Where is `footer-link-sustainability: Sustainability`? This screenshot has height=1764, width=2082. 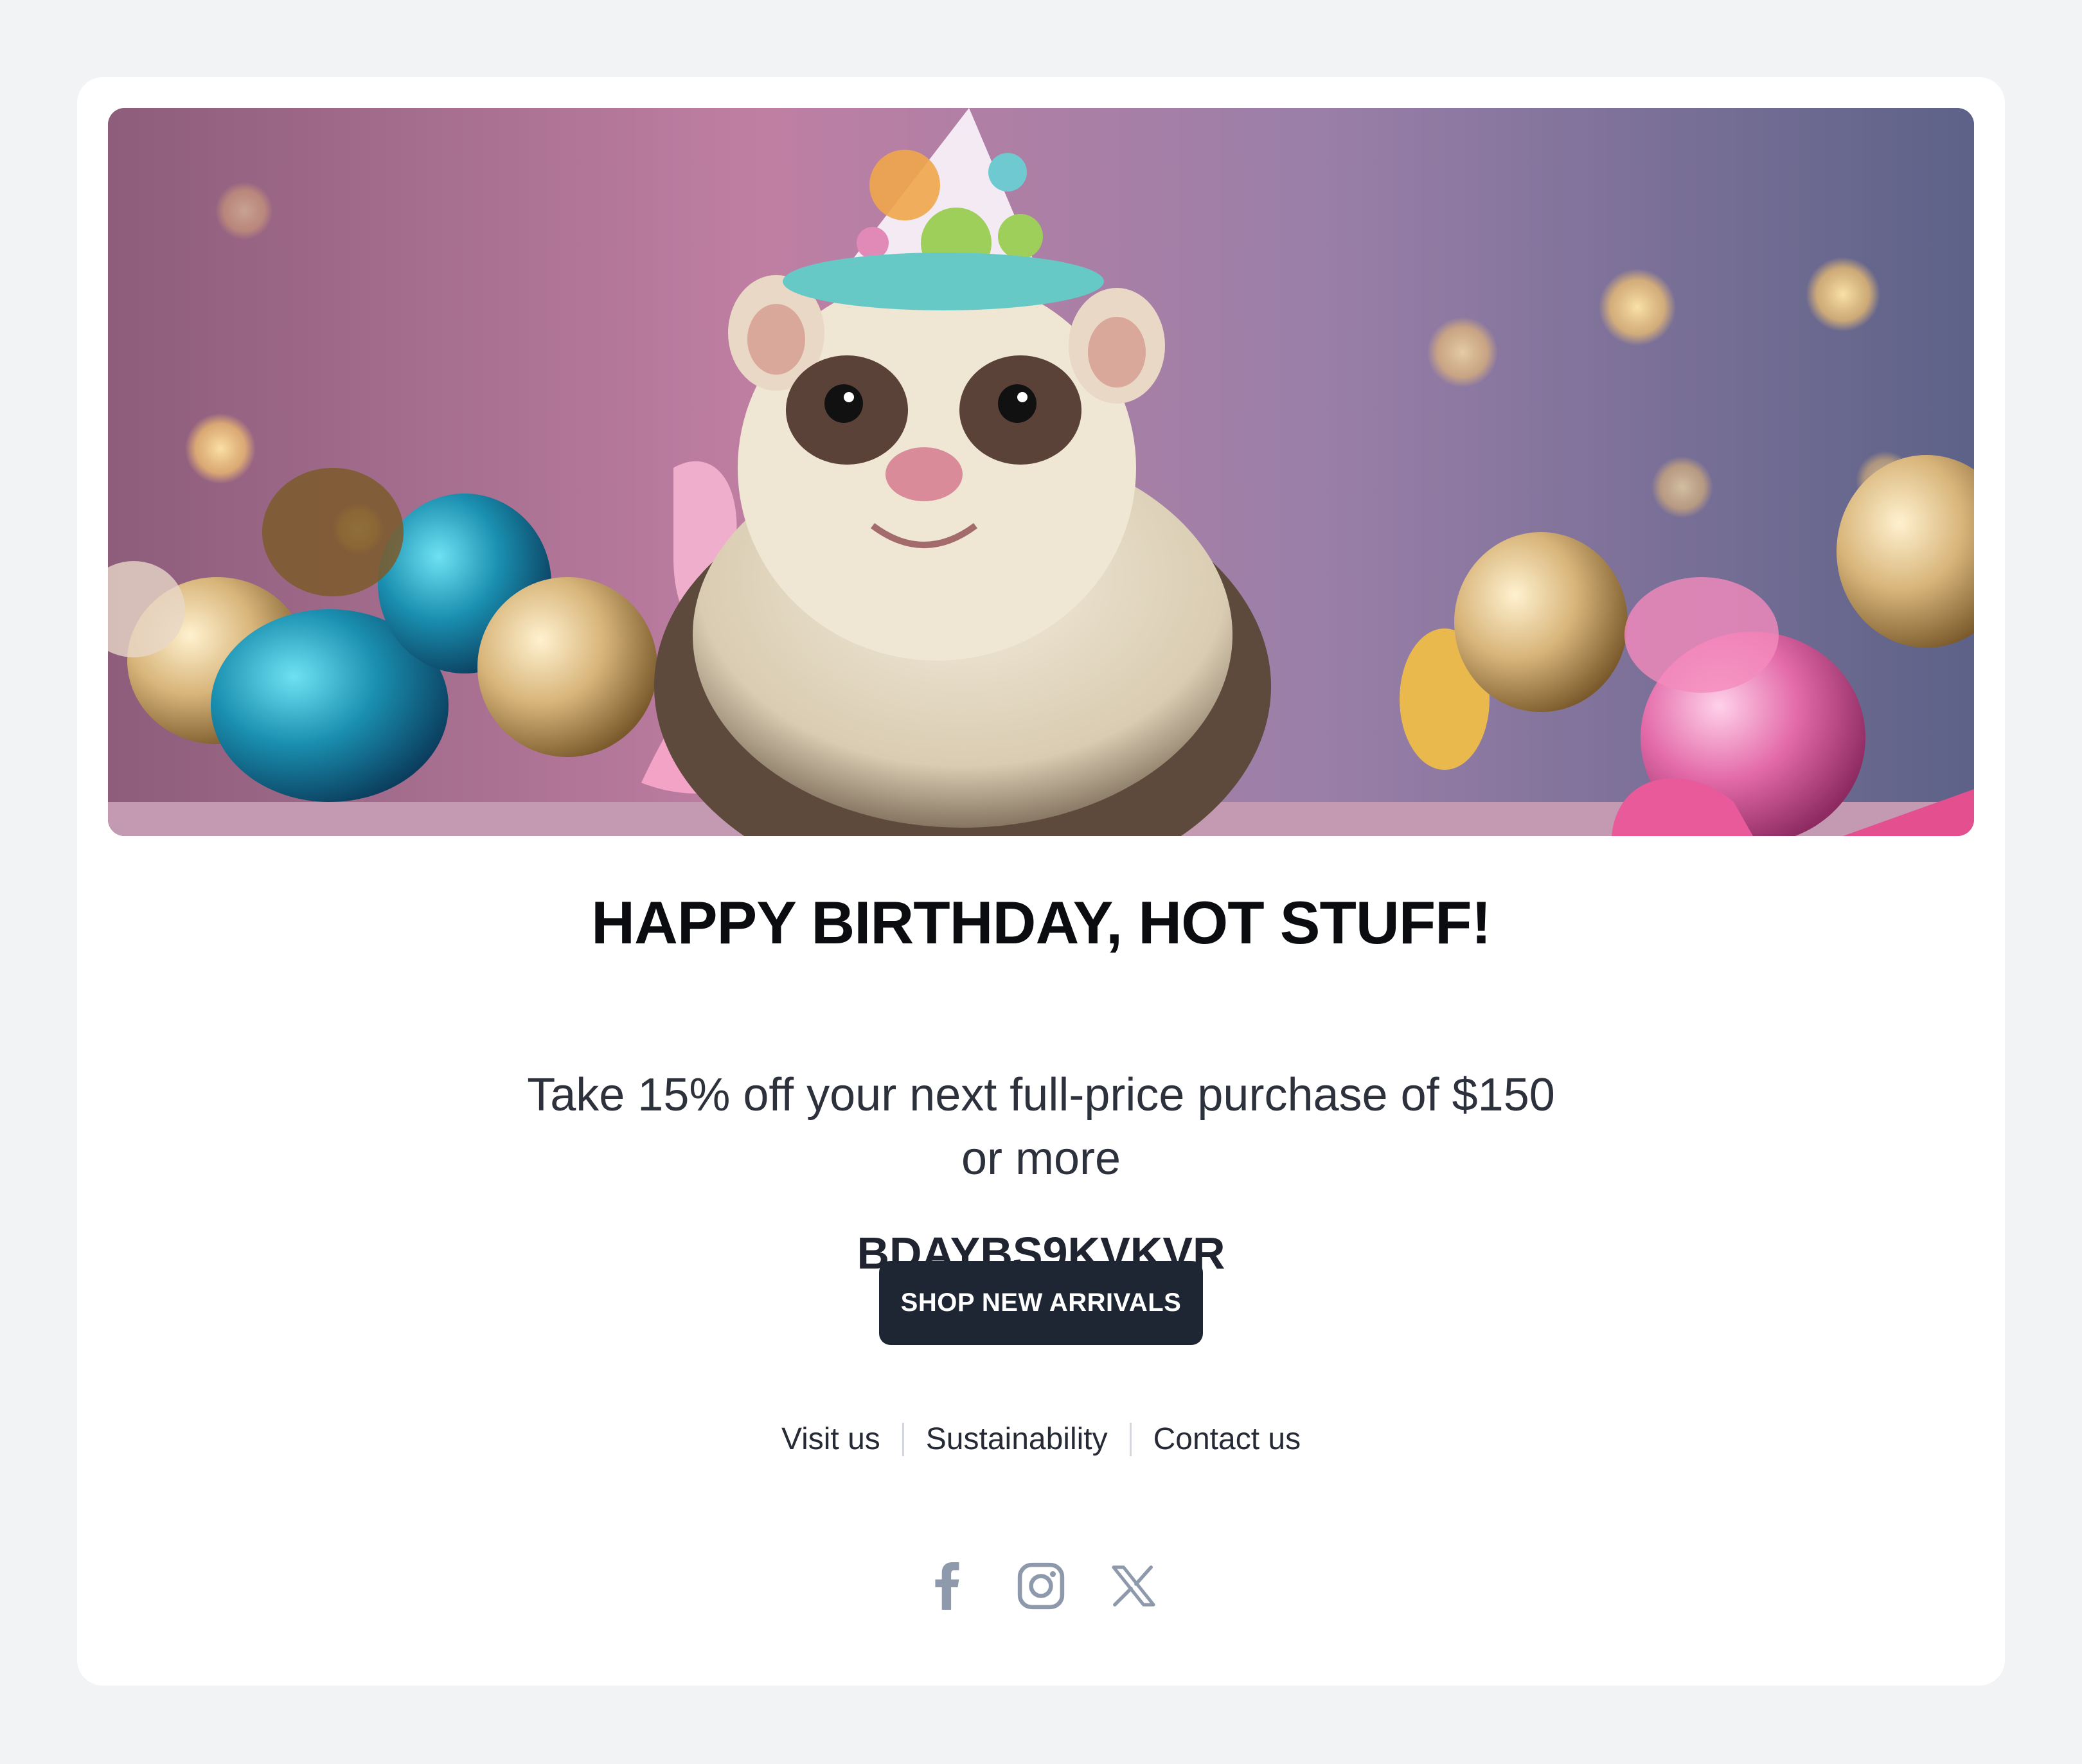
footer-link-sustainability: Sustainability is located at coordinates (1017, 1439).